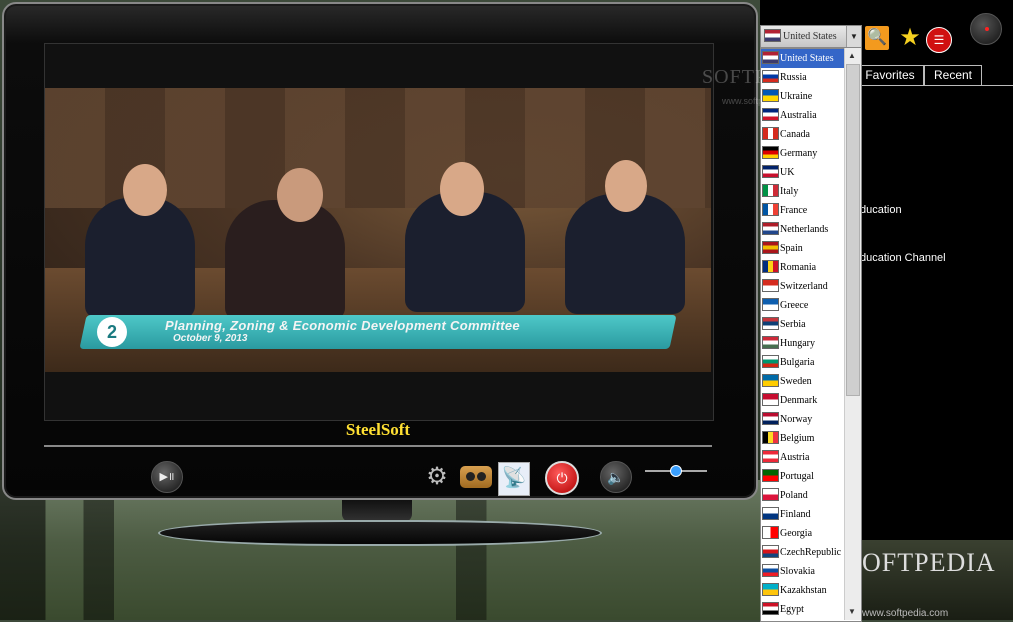  I want to click on flag-be-icon, so click(770, 437).